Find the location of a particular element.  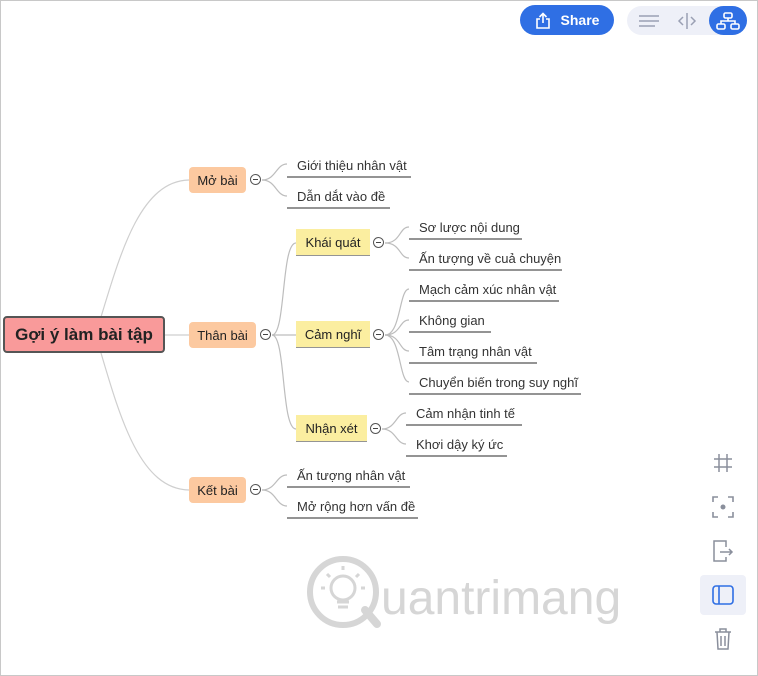

collapse-mo-bai-icon is located at coordinates (255, 179).